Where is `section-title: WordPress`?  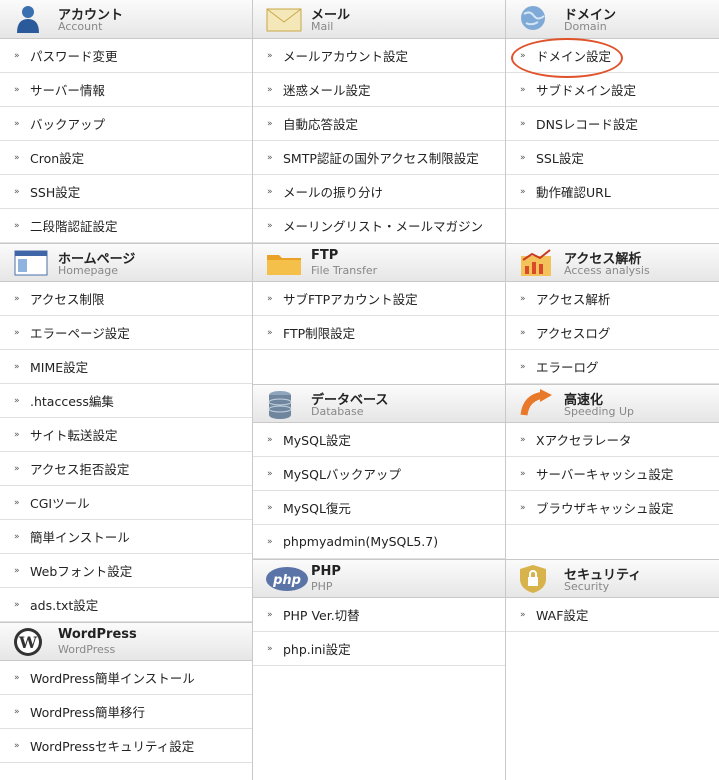
section-title: WordPress is located at coordinates (97, 634).